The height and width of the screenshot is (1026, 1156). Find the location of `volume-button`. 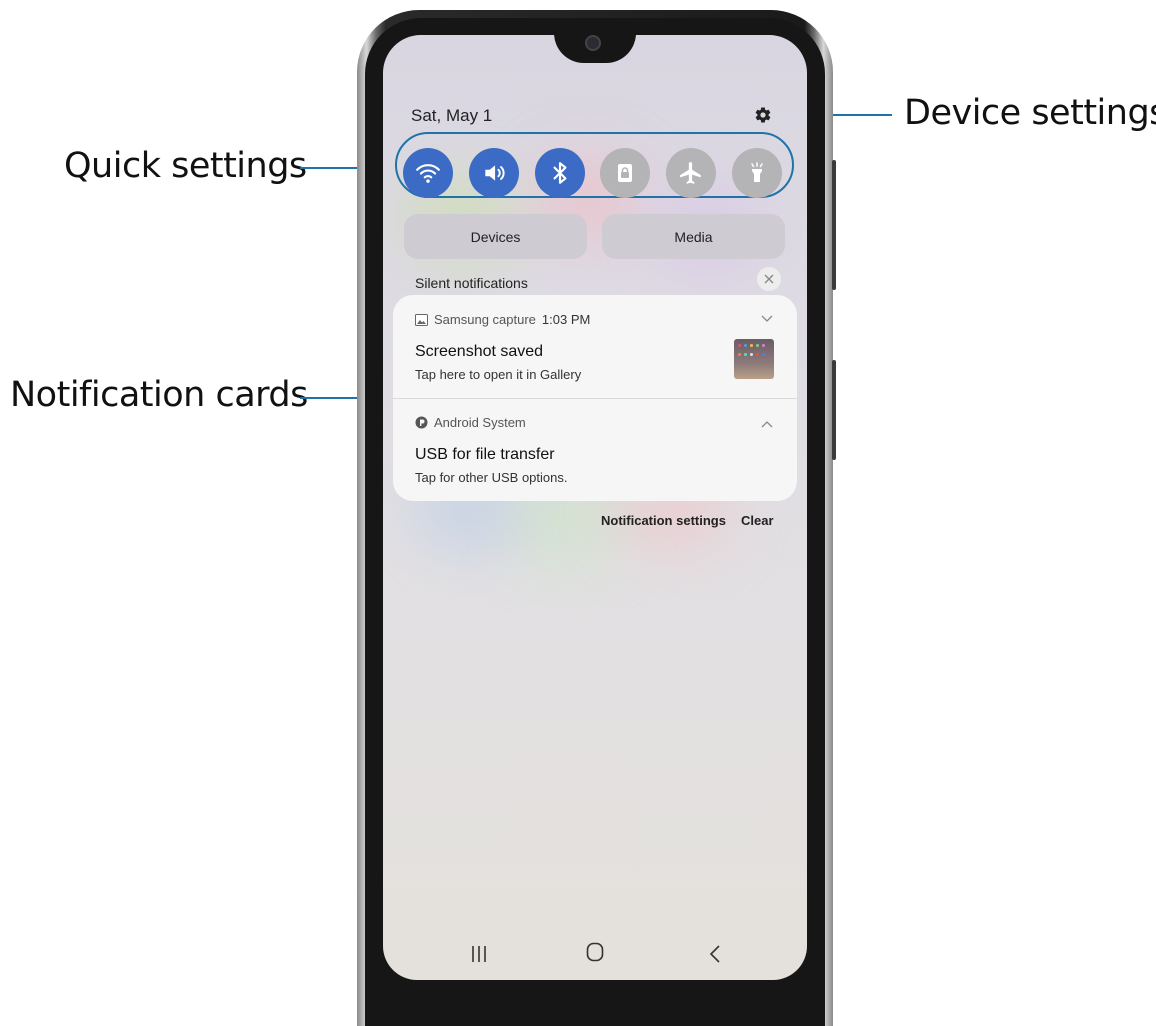

volume-button is located at coordinates (834, 225).